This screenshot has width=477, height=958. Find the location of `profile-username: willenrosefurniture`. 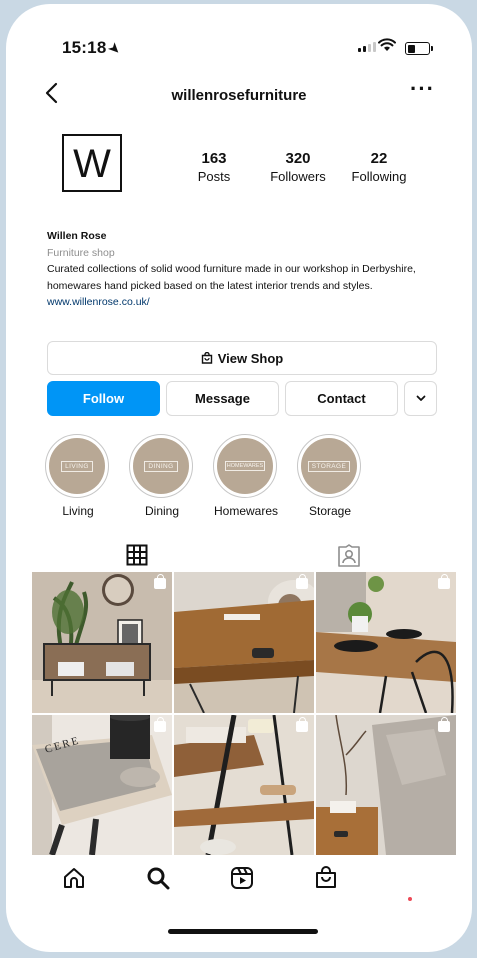

profile-username: willenrosefurniture is located at coordinates (239, 95).